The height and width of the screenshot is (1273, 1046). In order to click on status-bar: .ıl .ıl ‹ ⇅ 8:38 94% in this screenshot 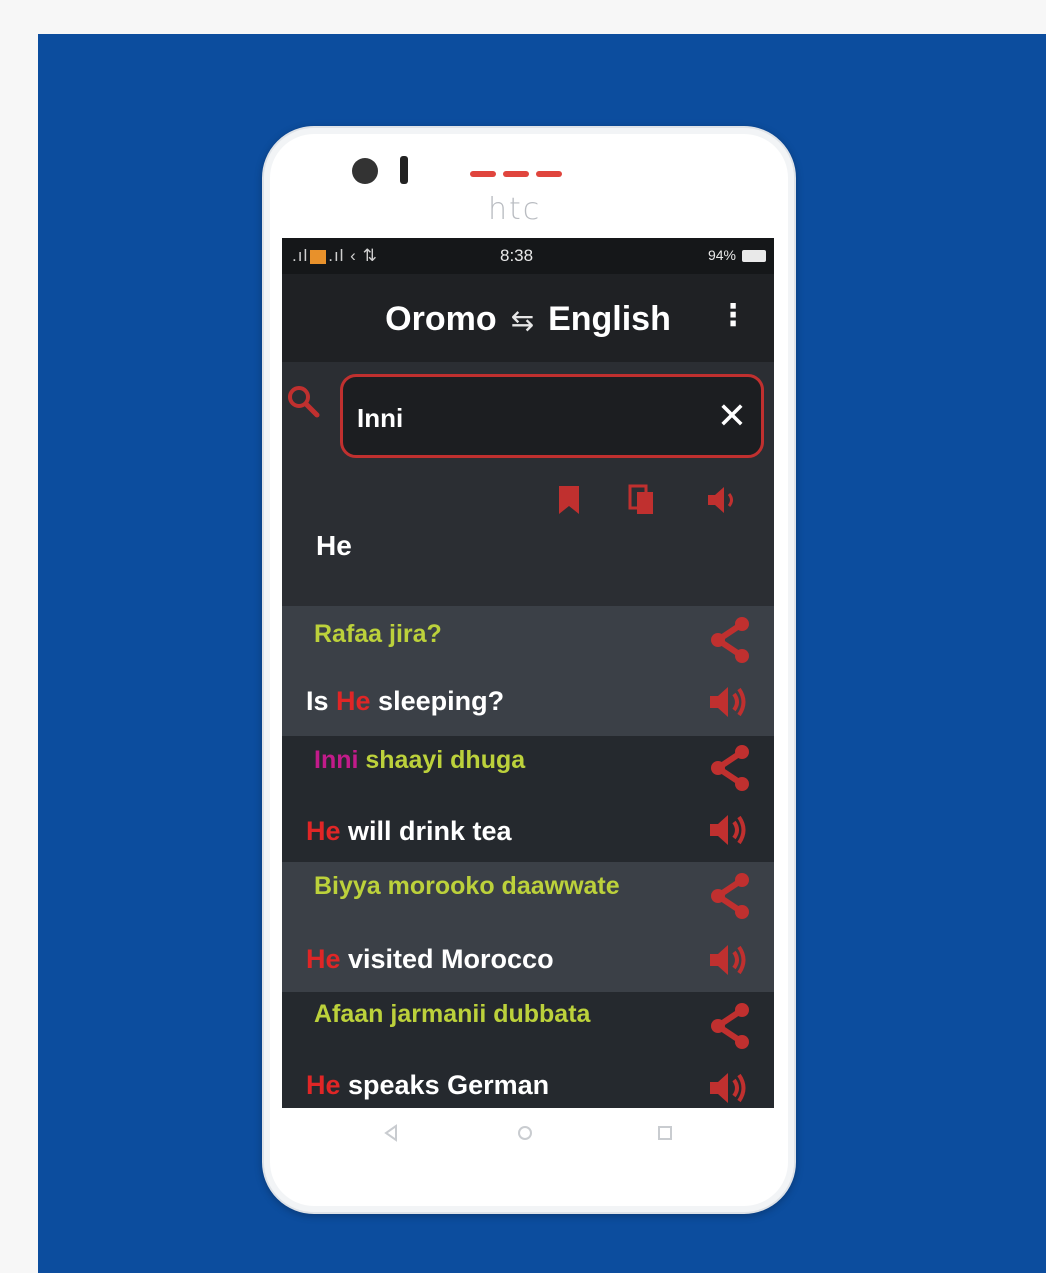, I will do `click(528, 256)`.